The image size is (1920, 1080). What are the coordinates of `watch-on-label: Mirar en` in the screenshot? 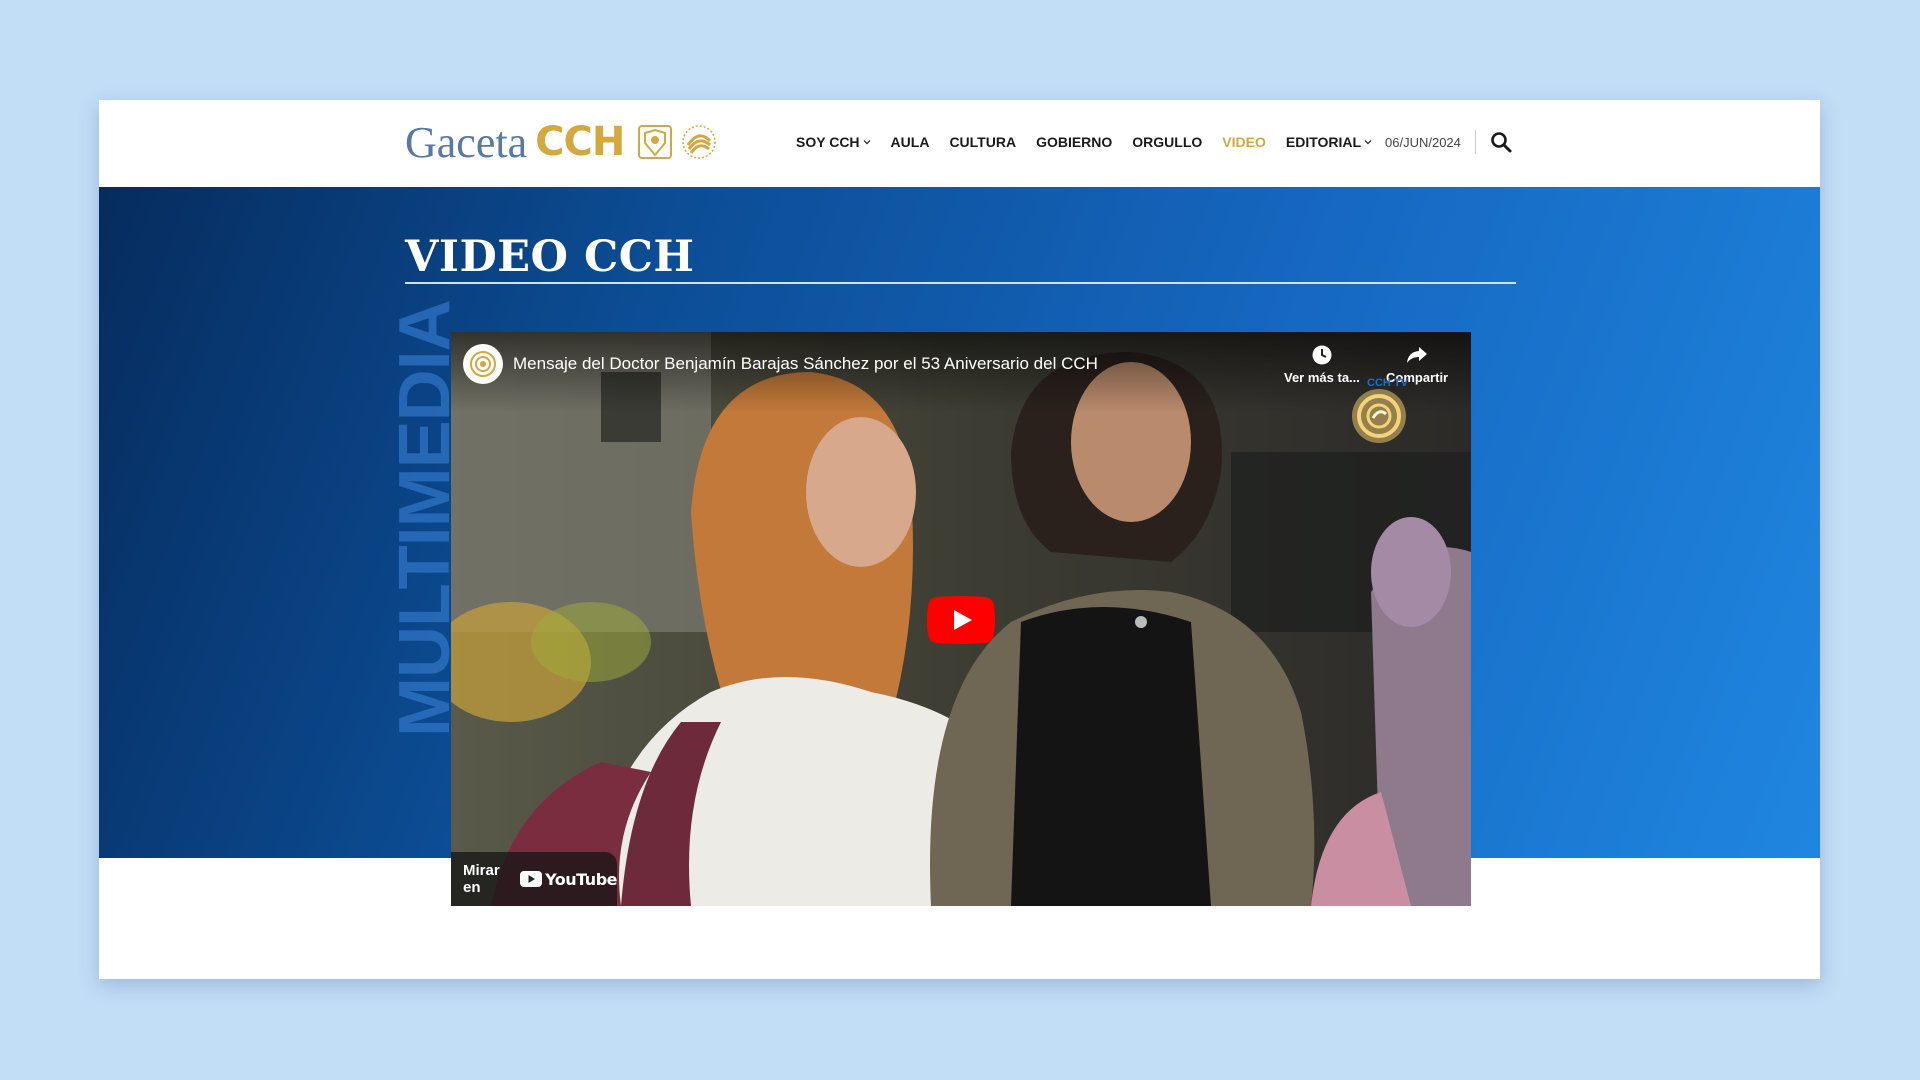 It's located at (481, 879).